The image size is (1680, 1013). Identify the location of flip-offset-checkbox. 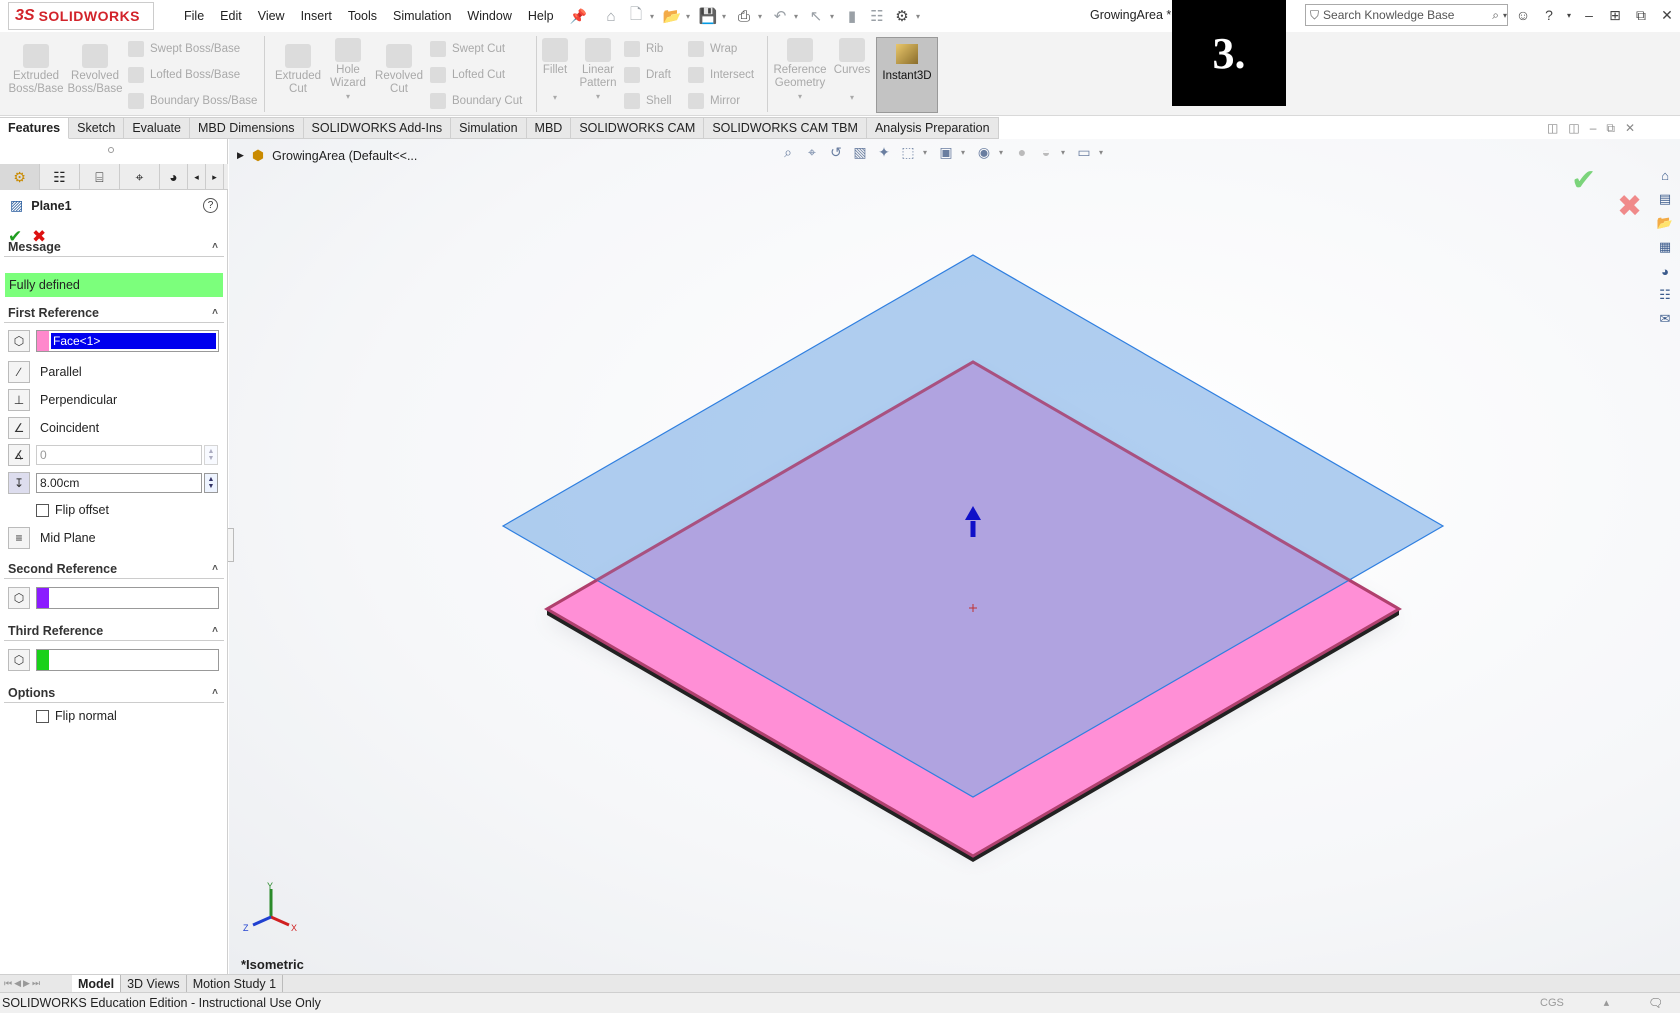
(42, 510).